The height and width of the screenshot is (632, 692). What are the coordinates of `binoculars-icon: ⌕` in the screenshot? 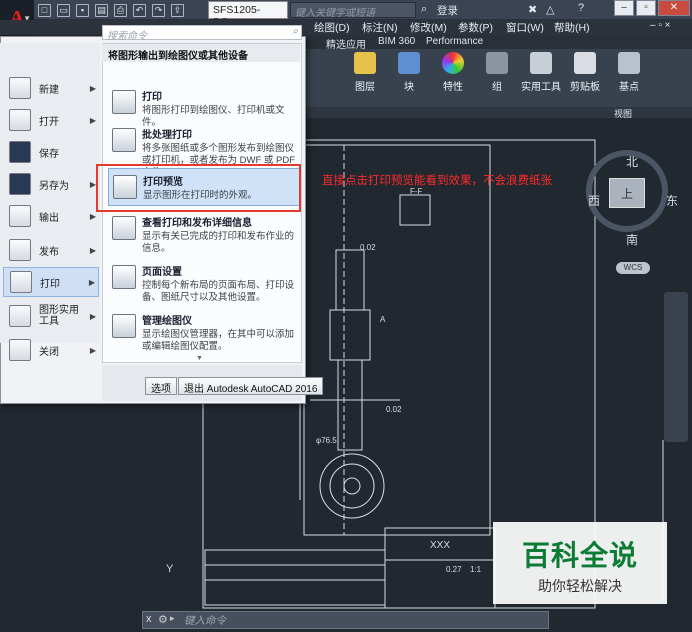 It's located at (424, 9).